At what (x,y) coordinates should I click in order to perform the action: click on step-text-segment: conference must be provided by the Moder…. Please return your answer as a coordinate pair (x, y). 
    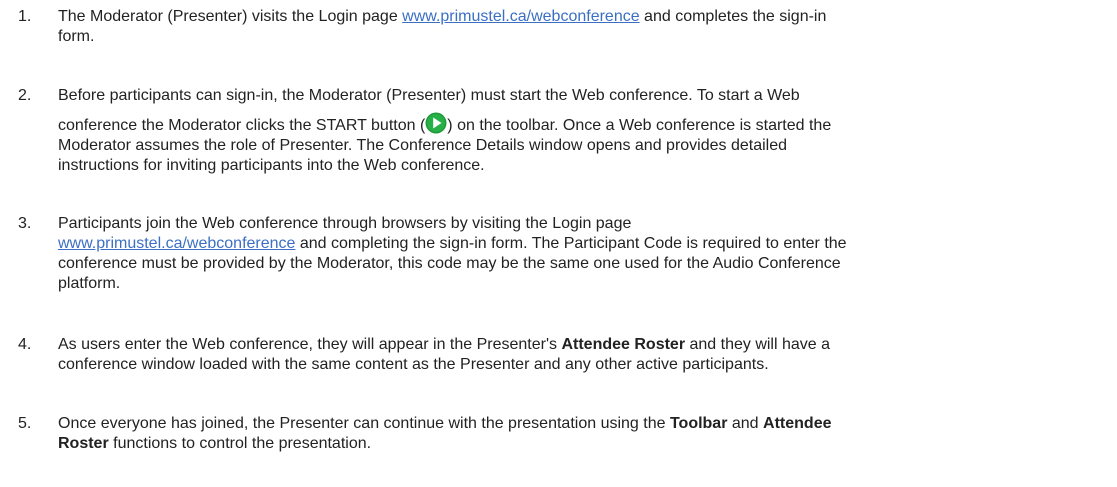
    Looking at the image, I should click on (449, 263).